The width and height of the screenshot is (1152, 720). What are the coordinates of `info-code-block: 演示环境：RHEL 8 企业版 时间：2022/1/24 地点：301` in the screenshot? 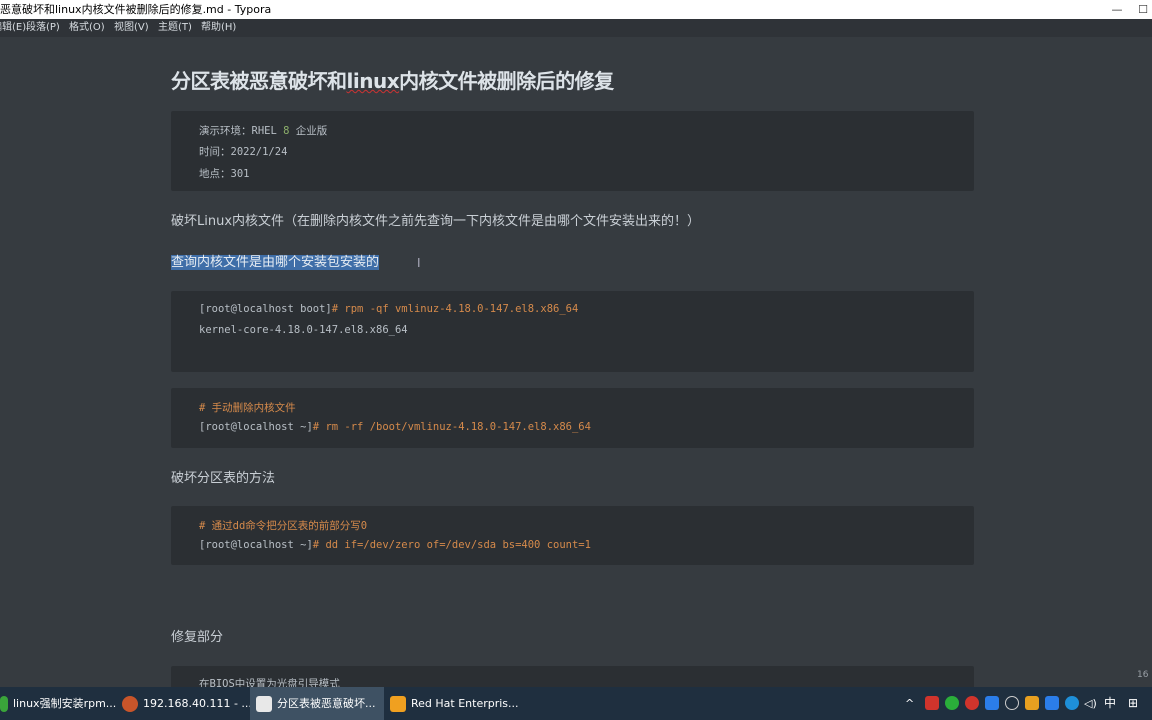 It's located at (572, 151).